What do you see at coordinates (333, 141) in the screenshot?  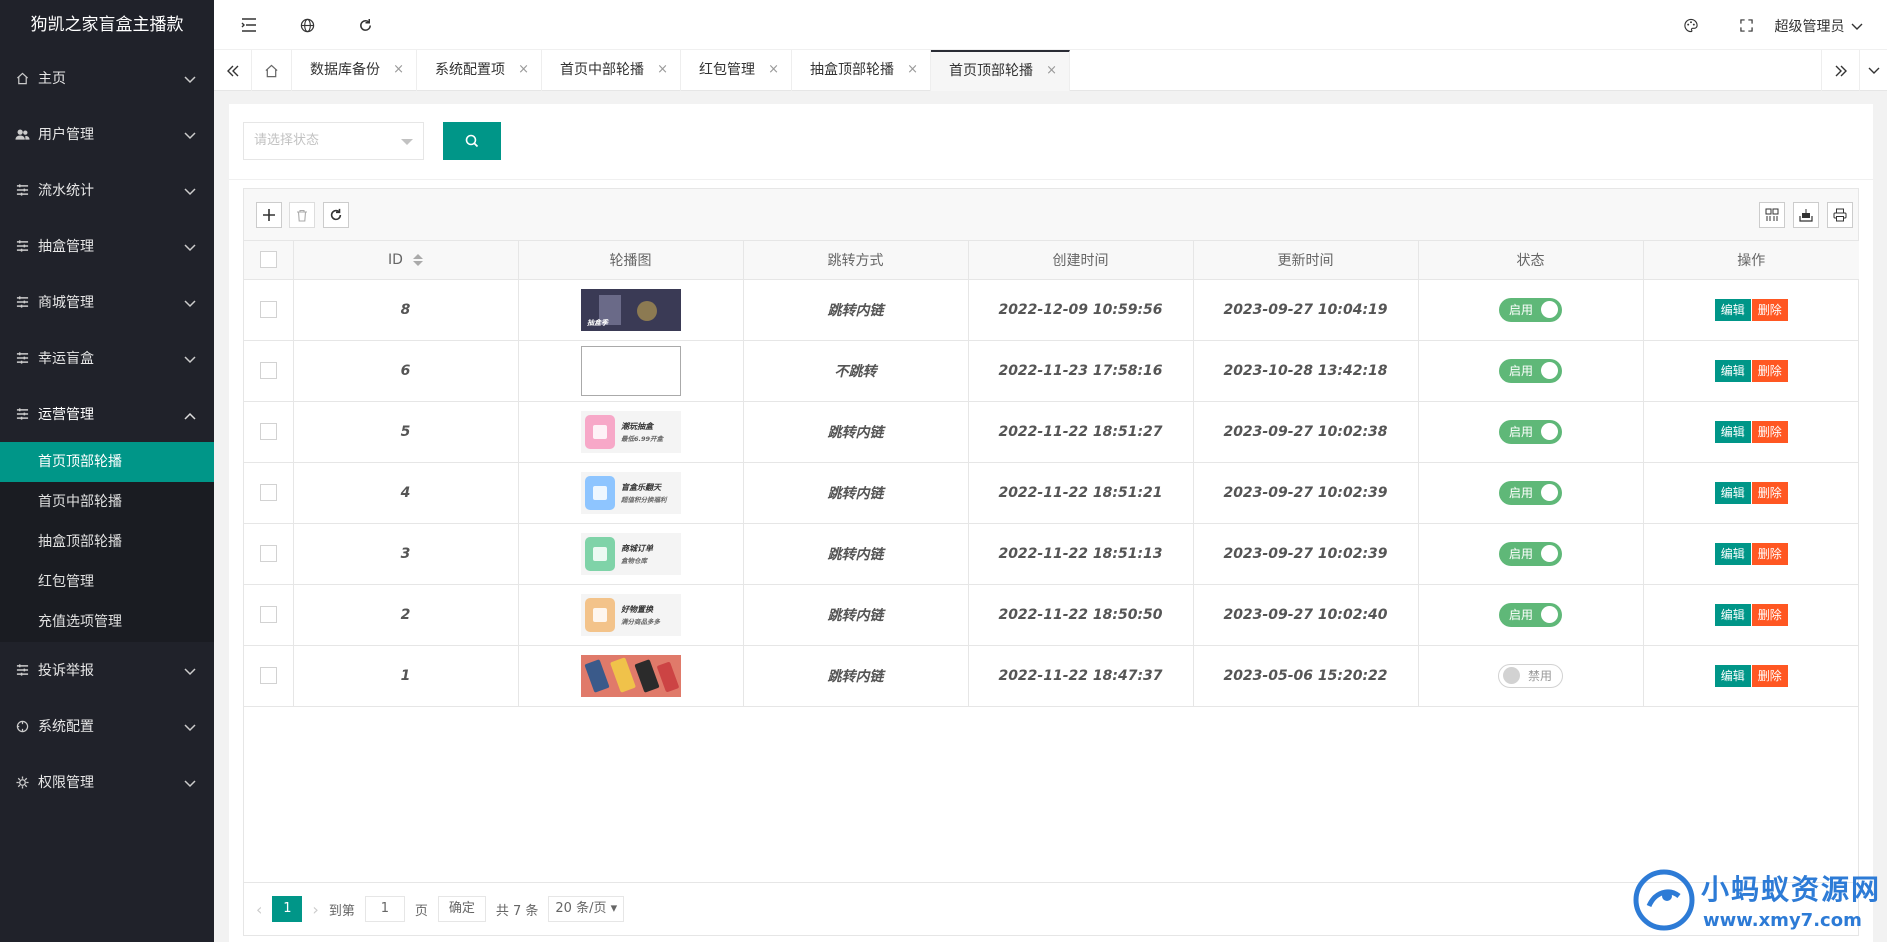 I see `status-select: 请选择状态` at bounding box center [333, 141].